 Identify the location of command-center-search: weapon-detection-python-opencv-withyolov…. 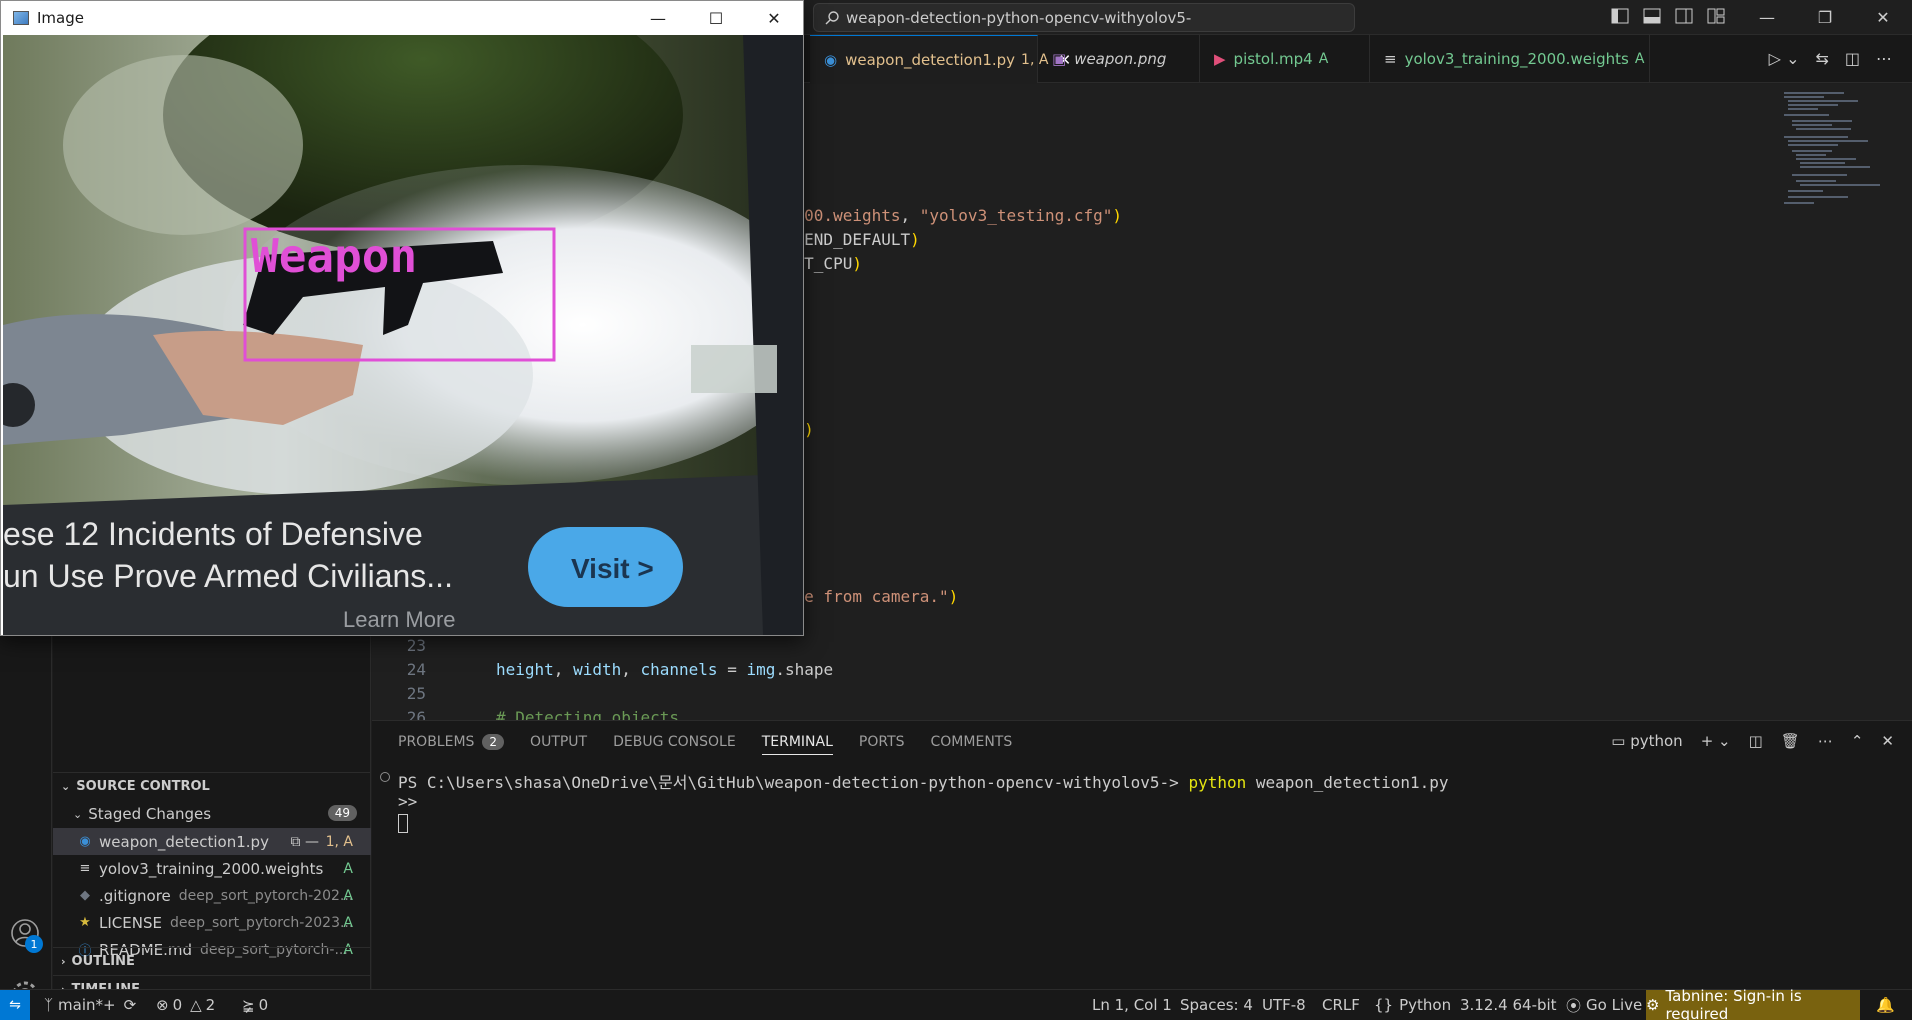
(1084, 17).